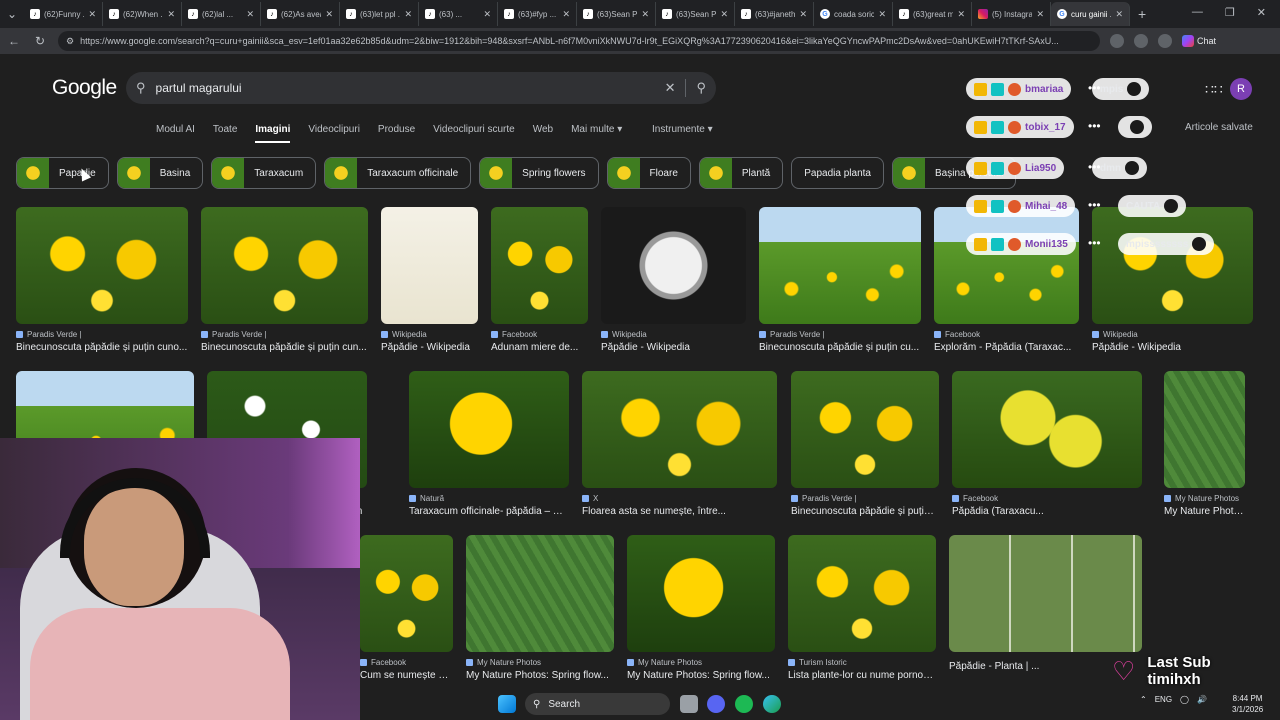 This screenshot has height=720, width=1280. Describe the element at coordinates (1197, 12) in the screenshot. I see `minimize-icon: —` at that location.